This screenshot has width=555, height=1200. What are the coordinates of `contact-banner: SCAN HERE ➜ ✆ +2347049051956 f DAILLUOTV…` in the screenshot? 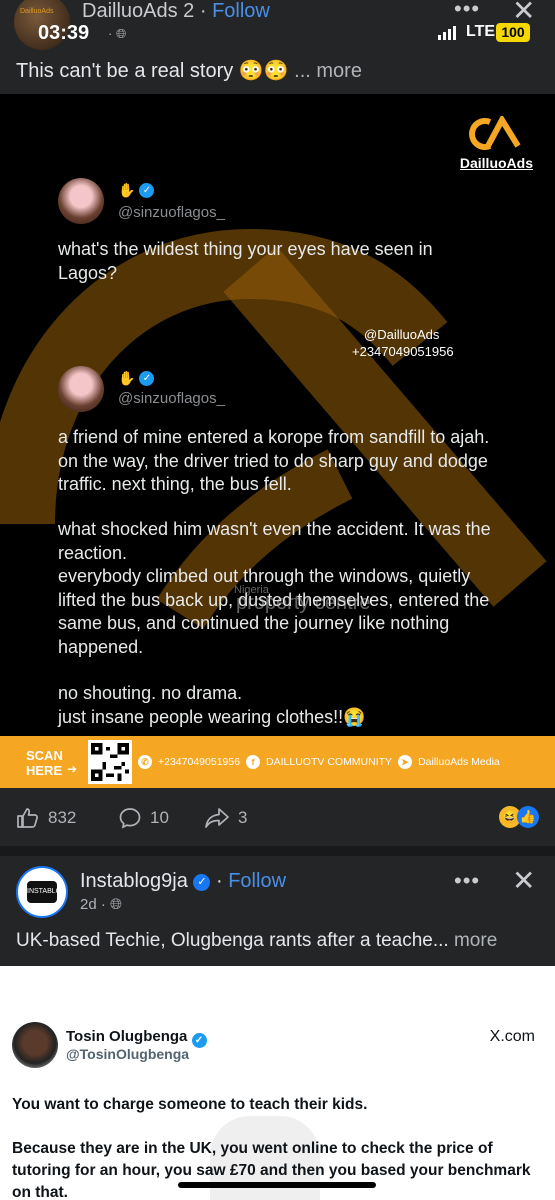 It's located at (277, 762).